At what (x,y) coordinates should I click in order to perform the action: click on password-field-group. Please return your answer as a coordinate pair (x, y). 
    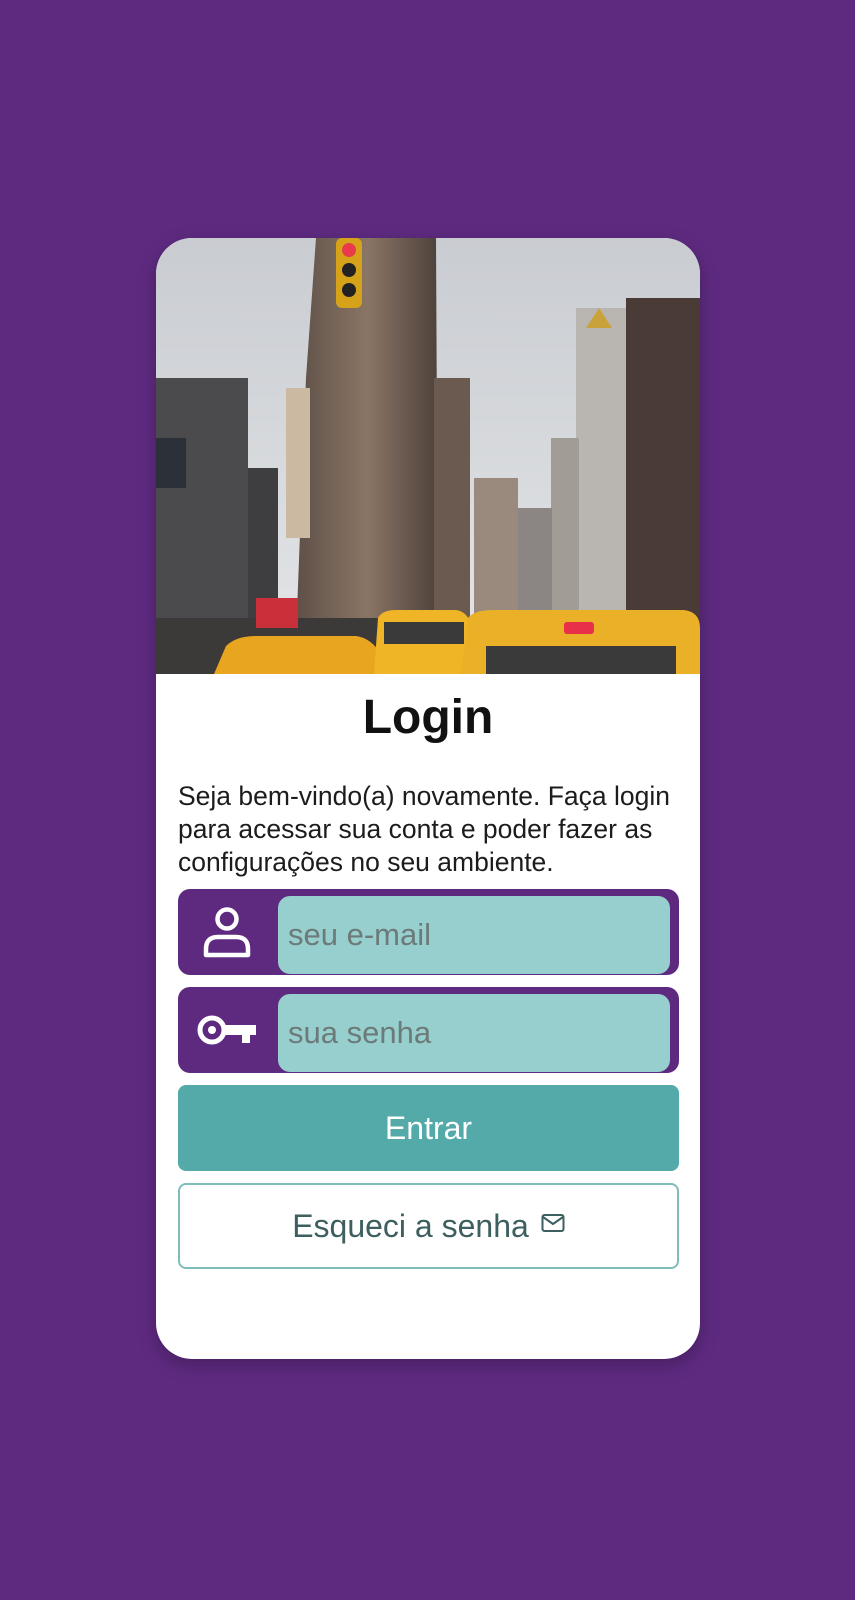
    Looking at the image, I should click on (428, 1030).